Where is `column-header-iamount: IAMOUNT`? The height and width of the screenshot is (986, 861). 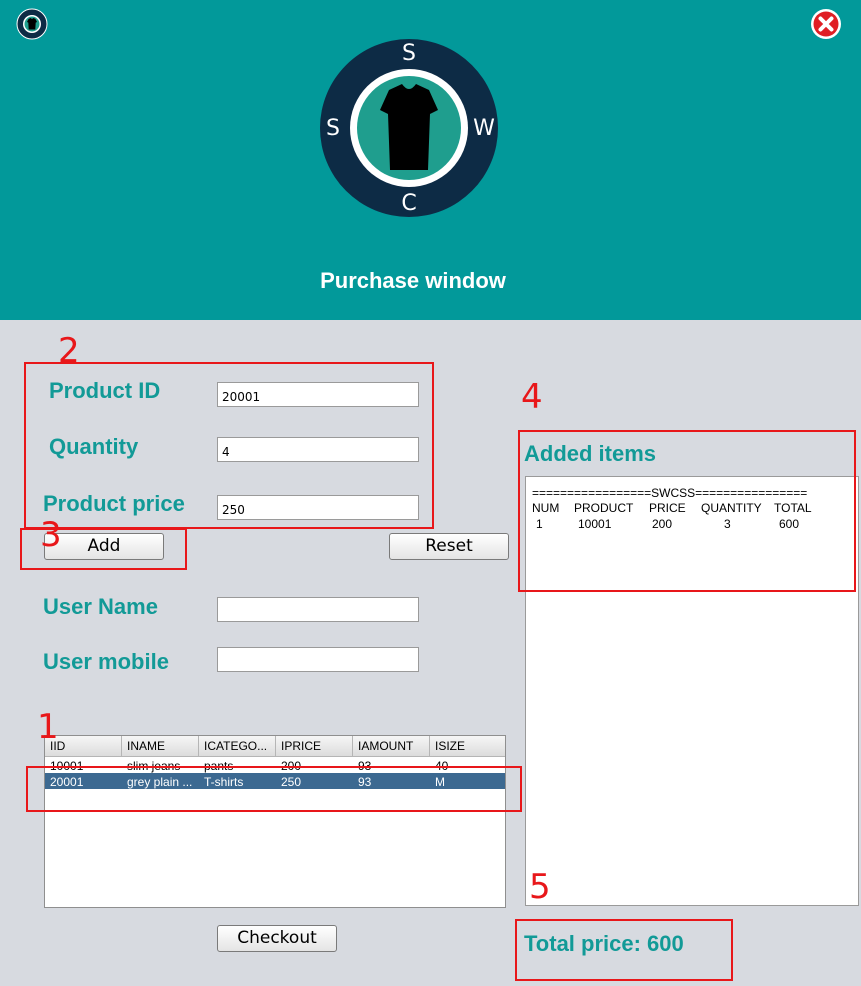
column-header-iamount: IAMOUNT is located at coordinates (391, 746).